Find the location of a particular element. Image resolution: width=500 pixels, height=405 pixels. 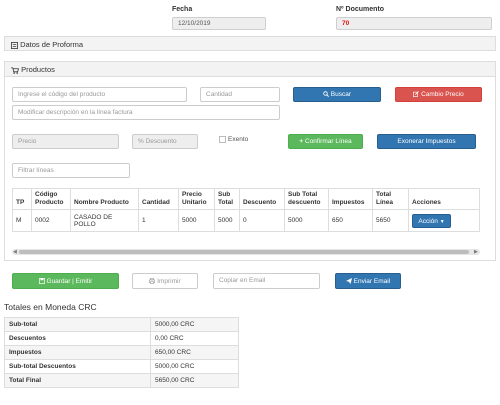

cell-subtotal: 5000 is located at coordinates (227, 220).